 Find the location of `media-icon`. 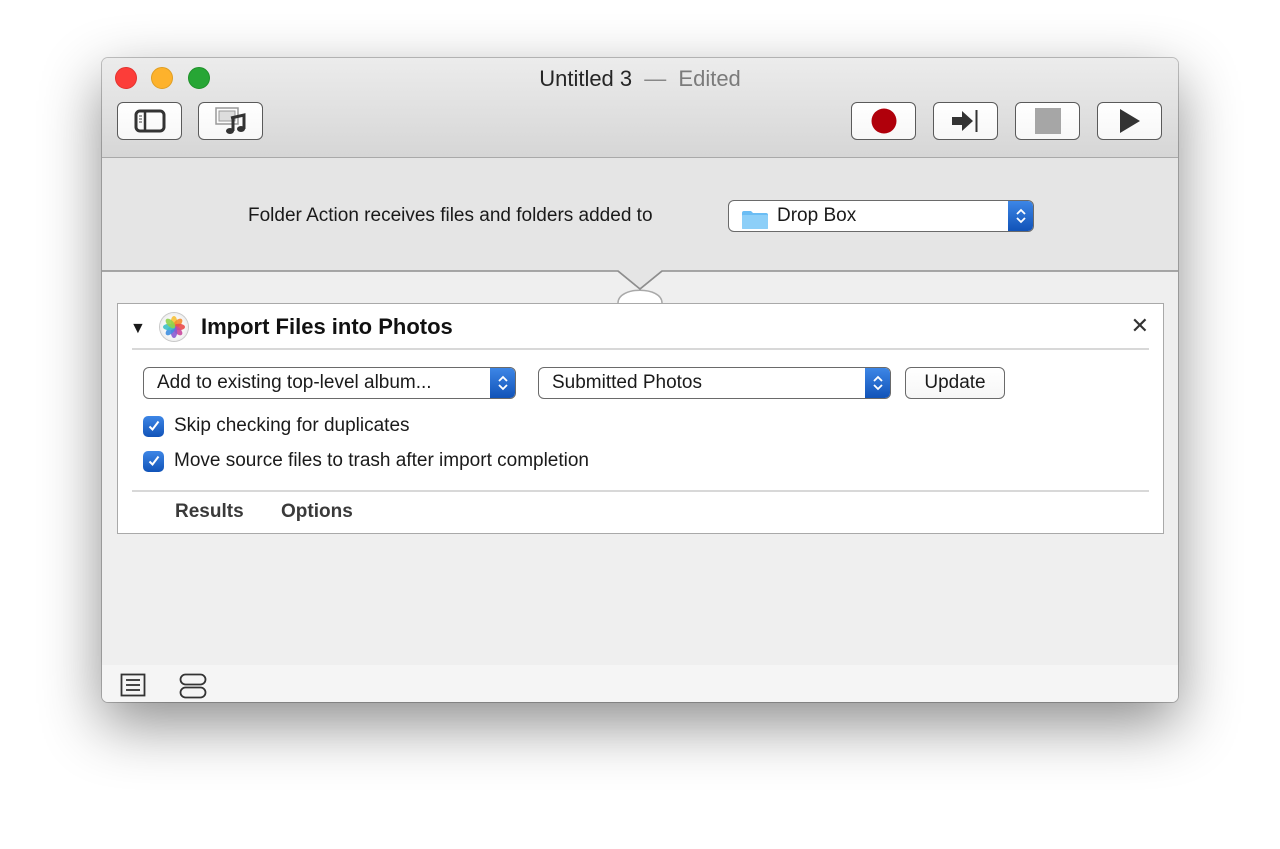

media-icon is located at coordinates (229, 120).